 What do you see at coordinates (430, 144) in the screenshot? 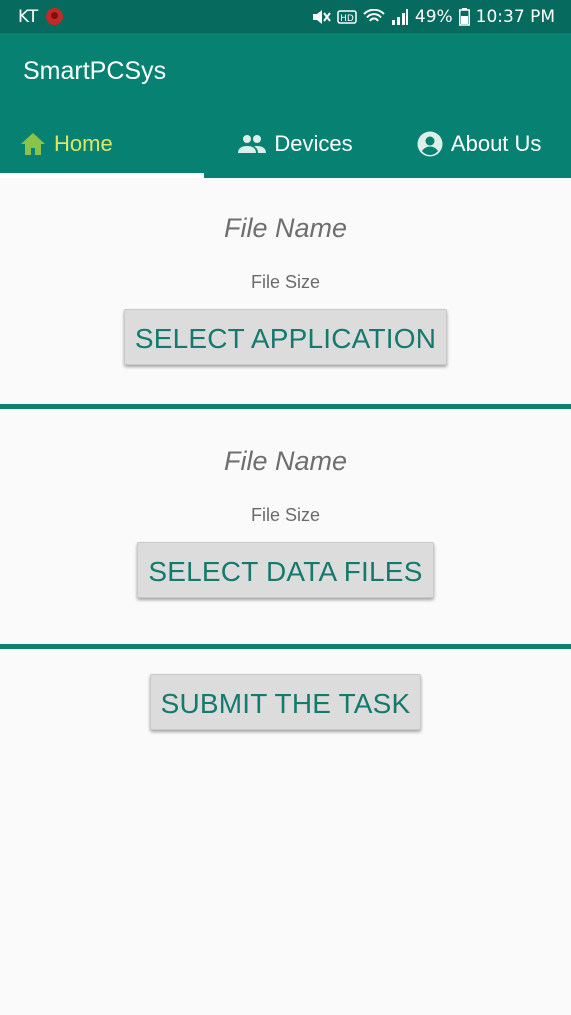
I see `account-circle-icon` at bounding box center [430, 144].